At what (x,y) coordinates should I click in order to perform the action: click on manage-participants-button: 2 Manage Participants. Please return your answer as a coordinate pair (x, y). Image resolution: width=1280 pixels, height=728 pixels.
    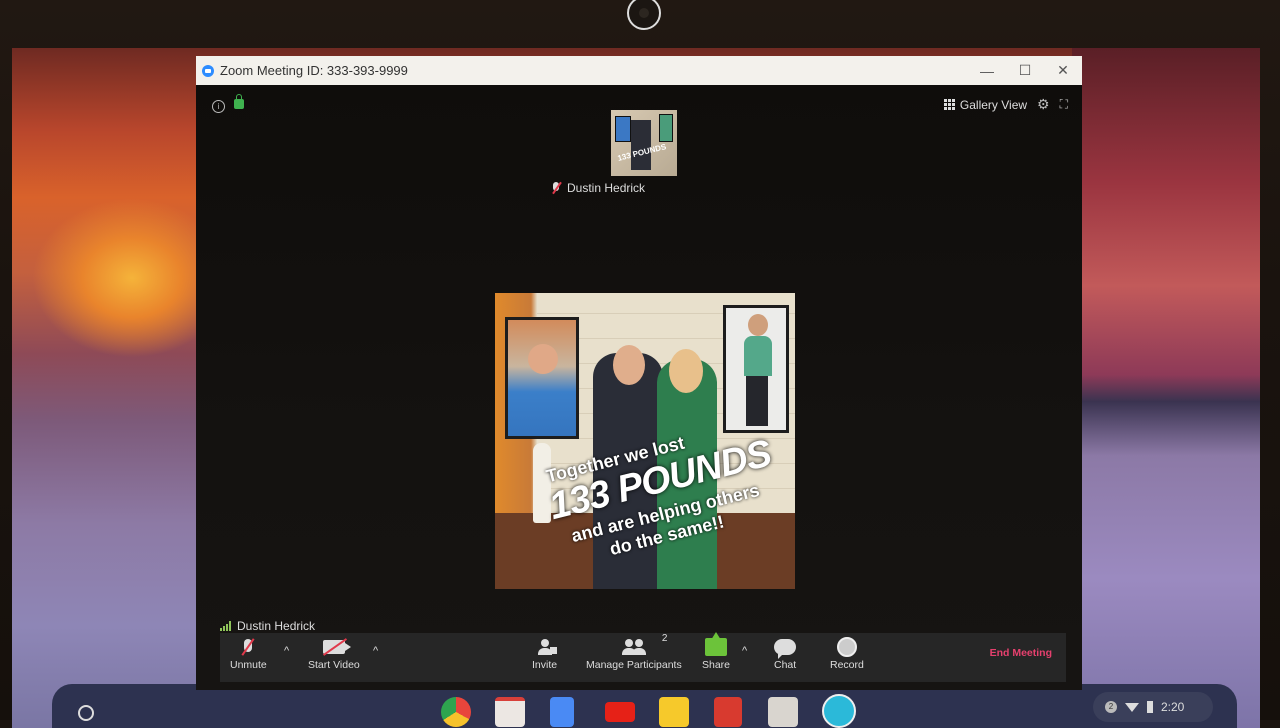
    Looking at the image, I should click on (634, 652).